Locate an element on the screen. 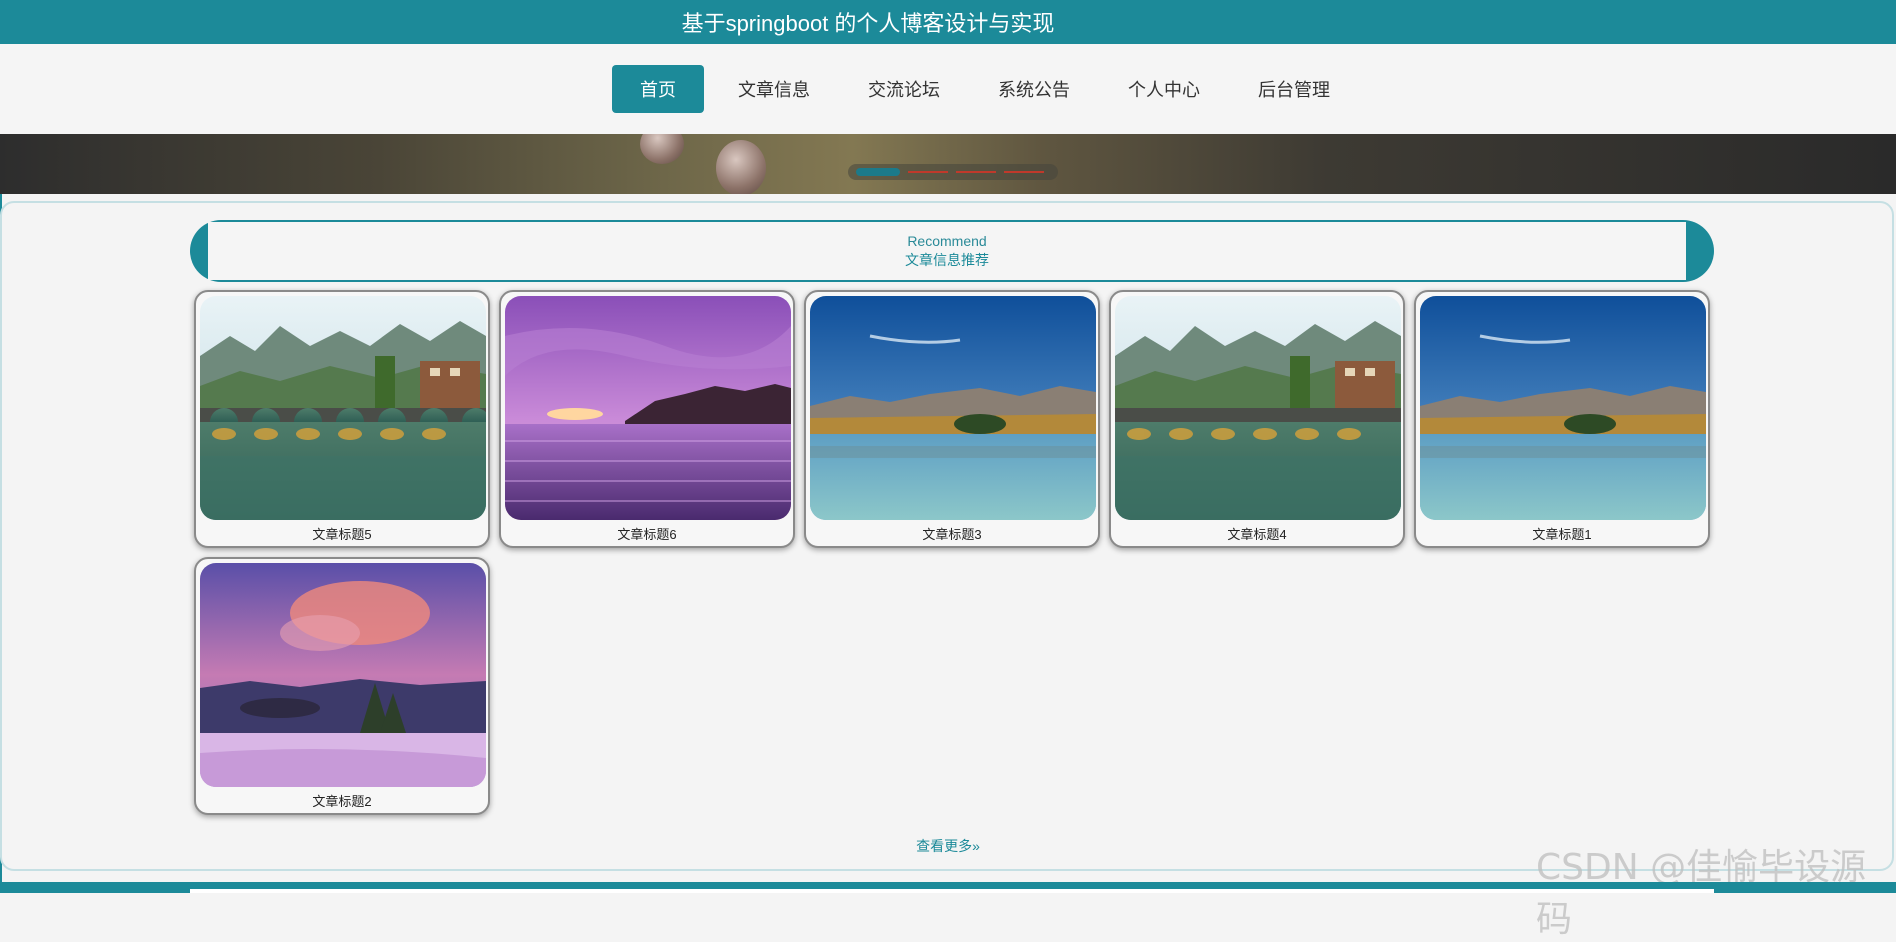 This screenshot has width=1896, height=942. nav-item-forum: 交流论坛 is located at coordinates (904, 89).